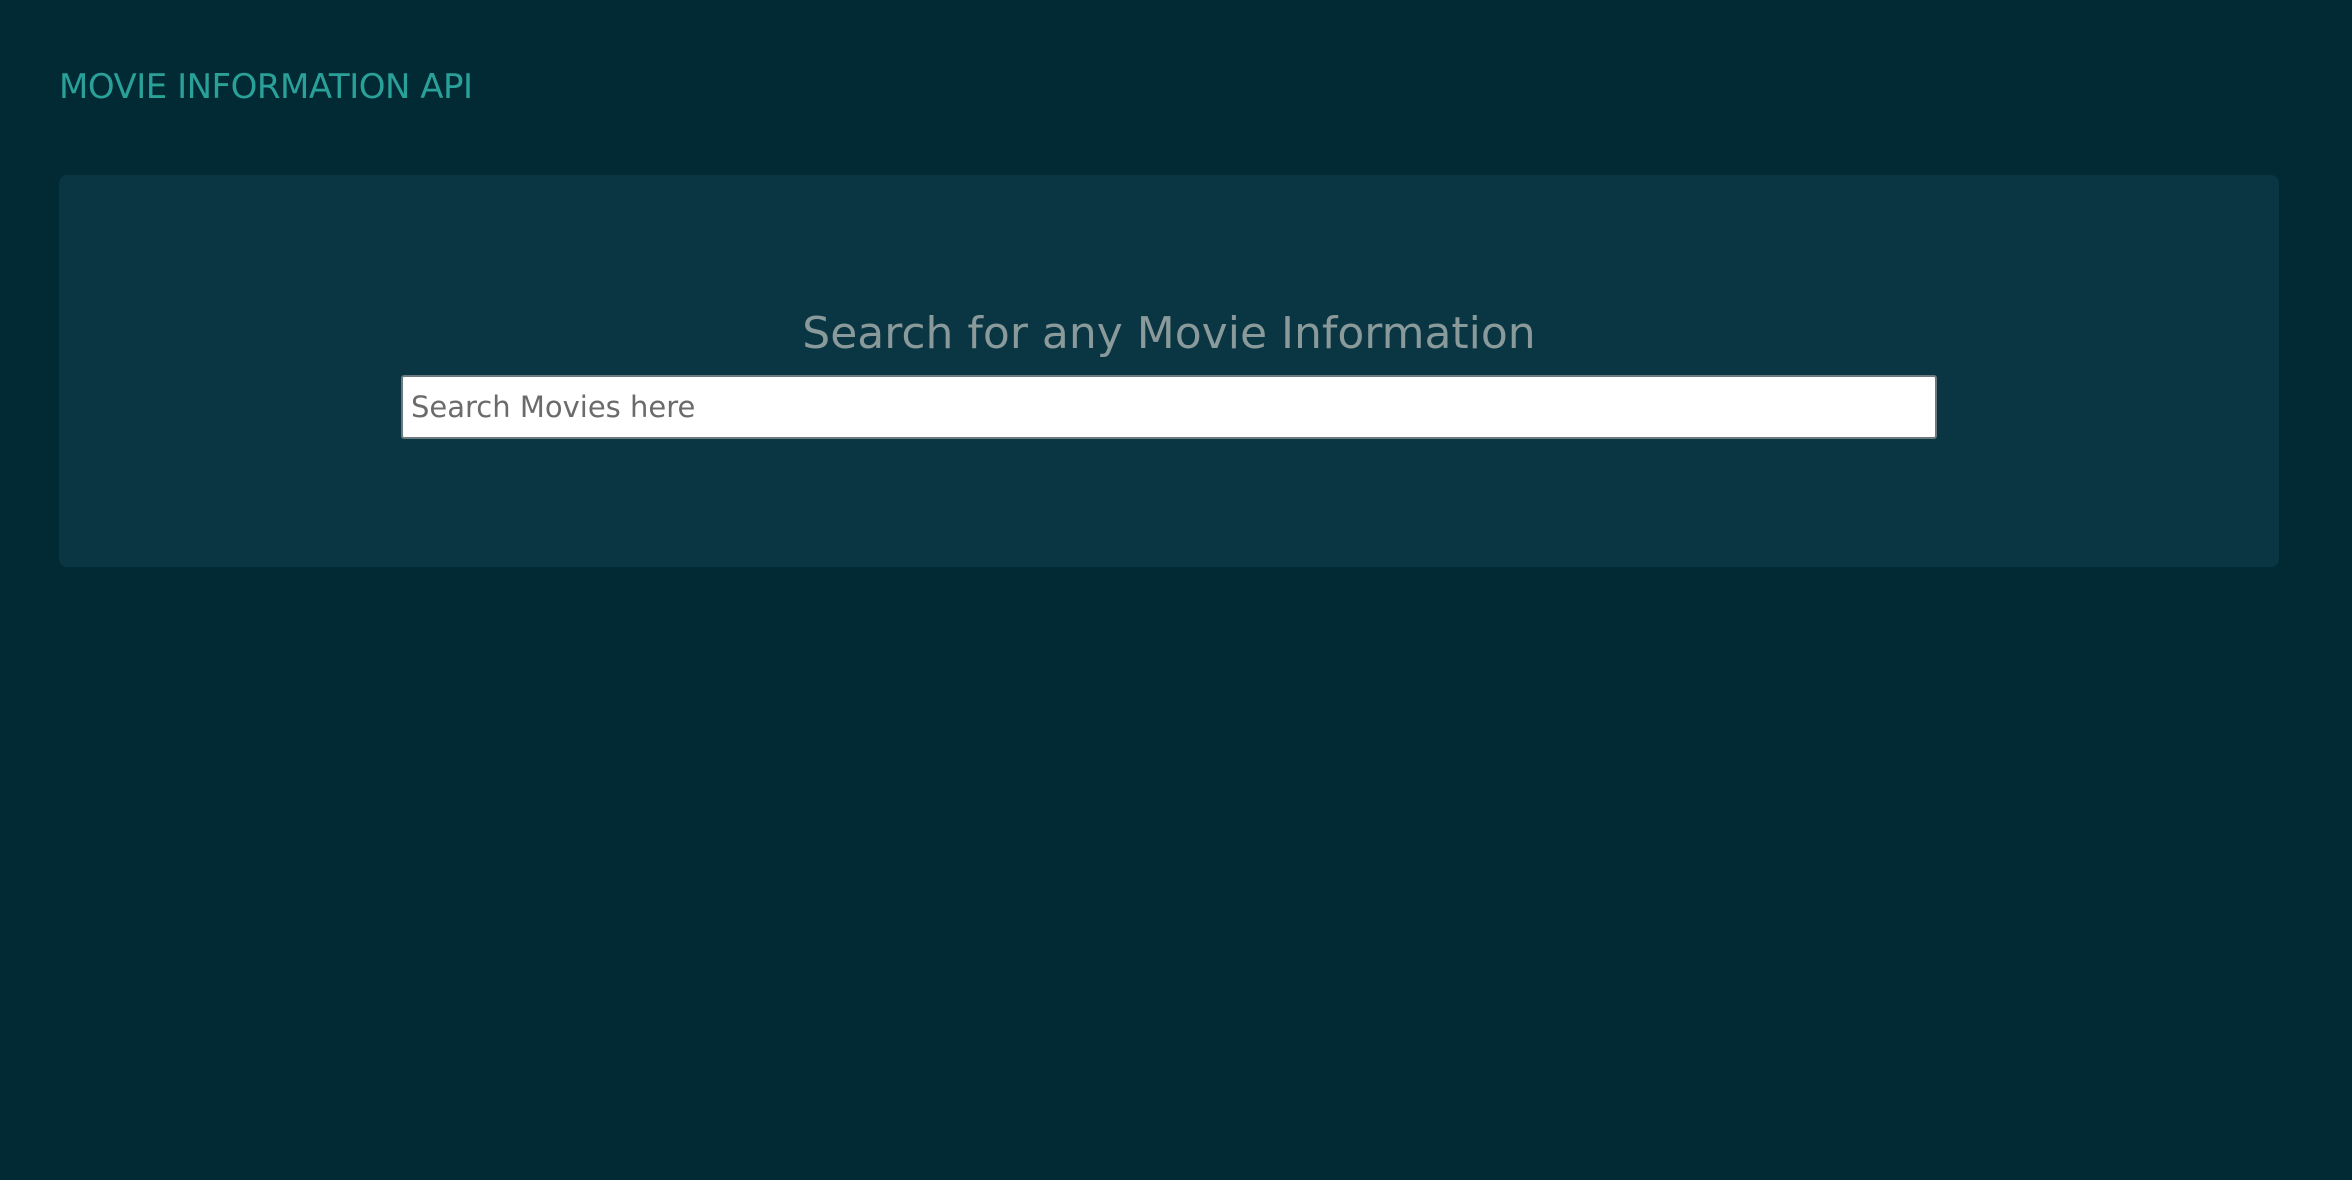 The image size is (2352, 1180). I want to click on movie-search-input, so click(1169, 407).